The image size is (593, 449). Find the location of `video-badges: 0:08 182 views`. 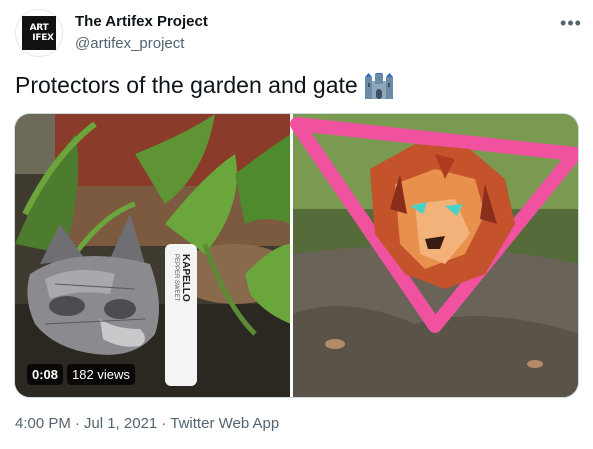

video-badges: 0:08 182 views is located at coordinates (81, 374).